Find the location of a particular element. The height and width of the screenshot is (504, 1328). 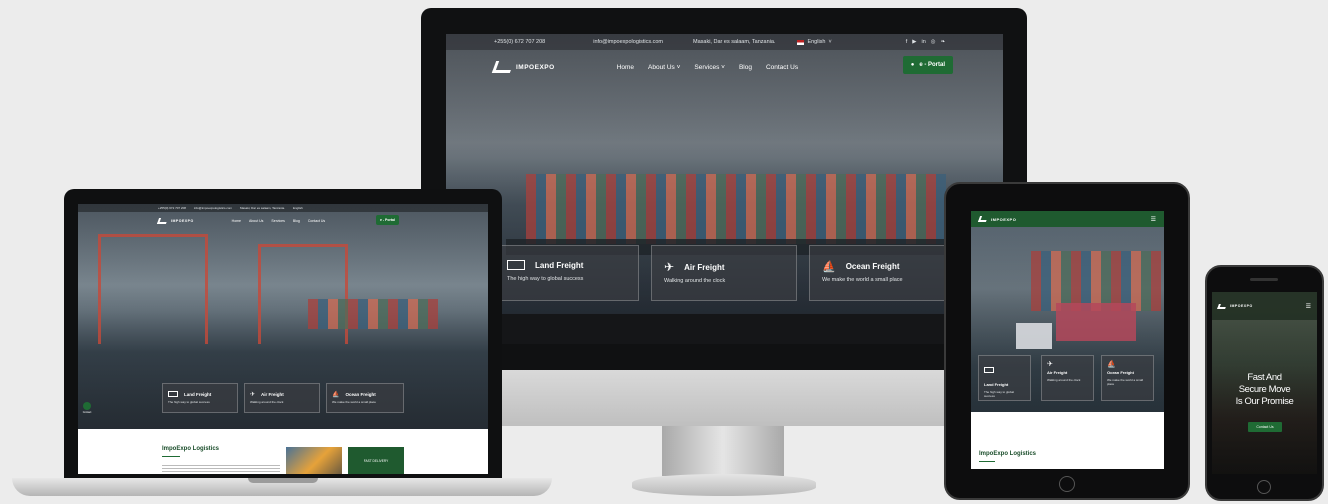

hero-line: Is Our Promise is located at coordinates (1264, 401).